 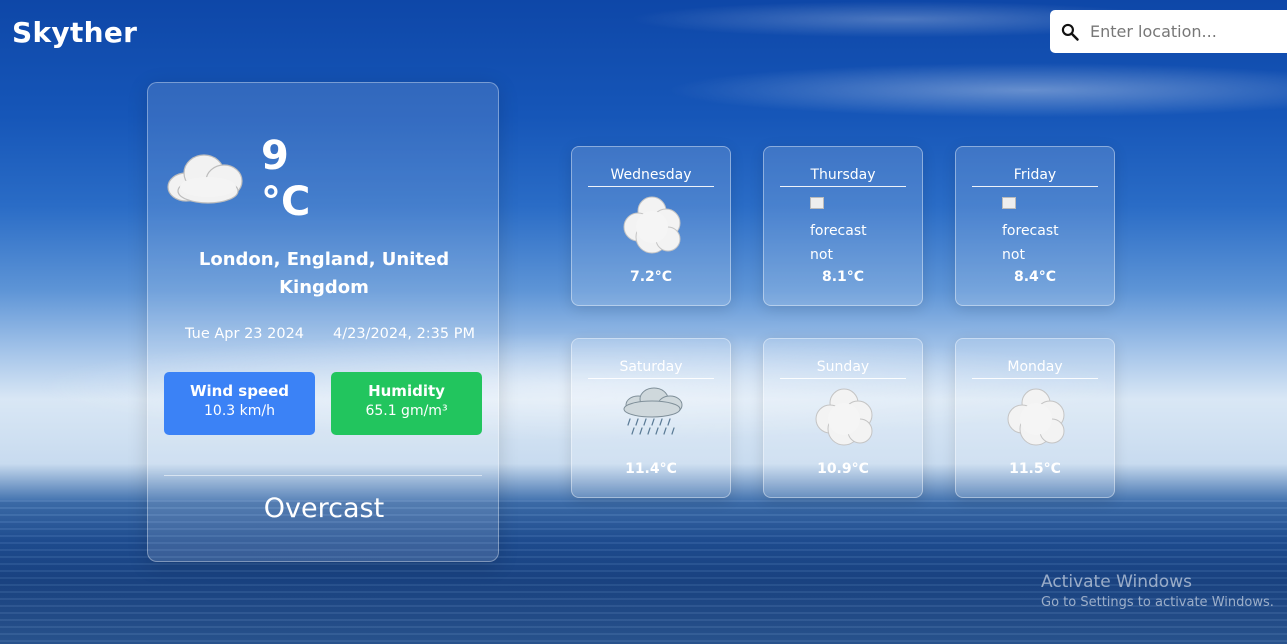 What do you see at coordinates (651, 277) in the screenshot?
I see `forecast-temperature: 7.2°C` at bounding box center [651, 277].